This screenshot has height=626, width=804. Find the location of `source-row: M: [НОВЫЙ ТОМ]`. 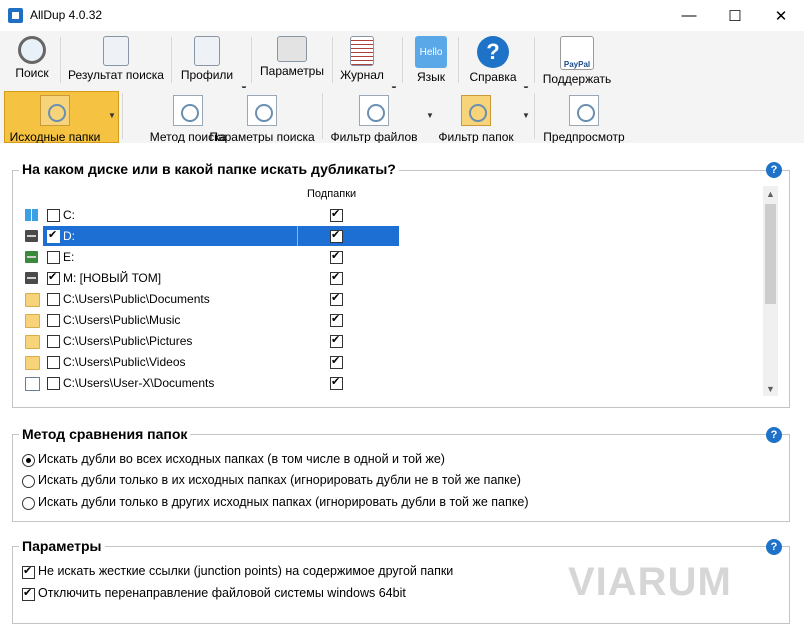

source-row: M: [НОВЫЙ ТОМ] is located at coordinates (200, 278).